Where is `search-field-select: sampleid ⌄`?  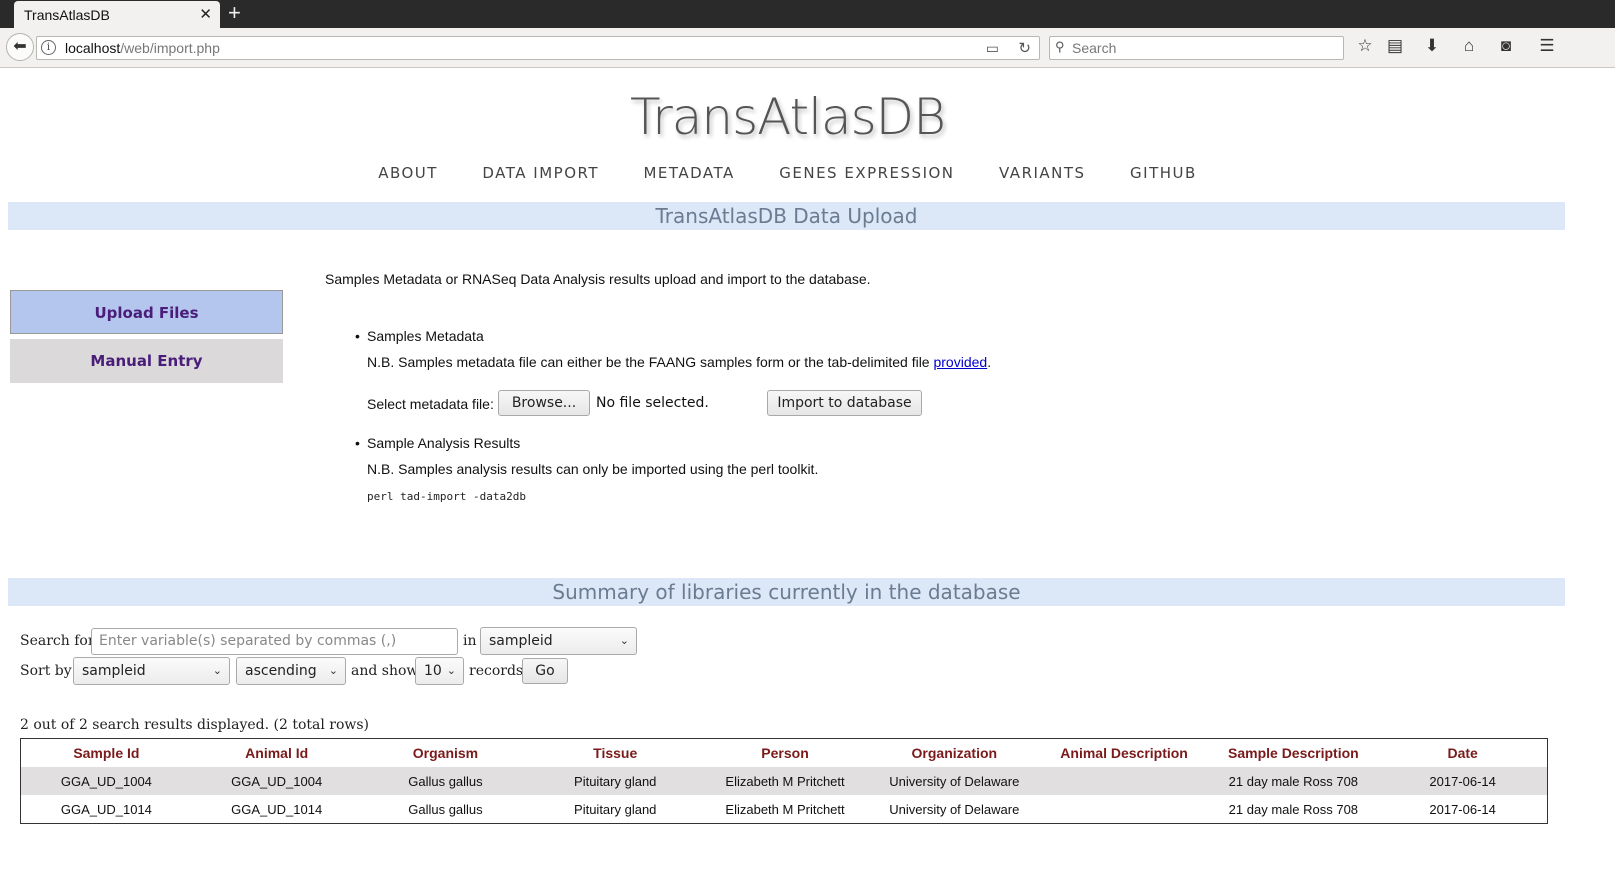 search-field-select: sampleid ⌄ is located at coordinates (558, 641).